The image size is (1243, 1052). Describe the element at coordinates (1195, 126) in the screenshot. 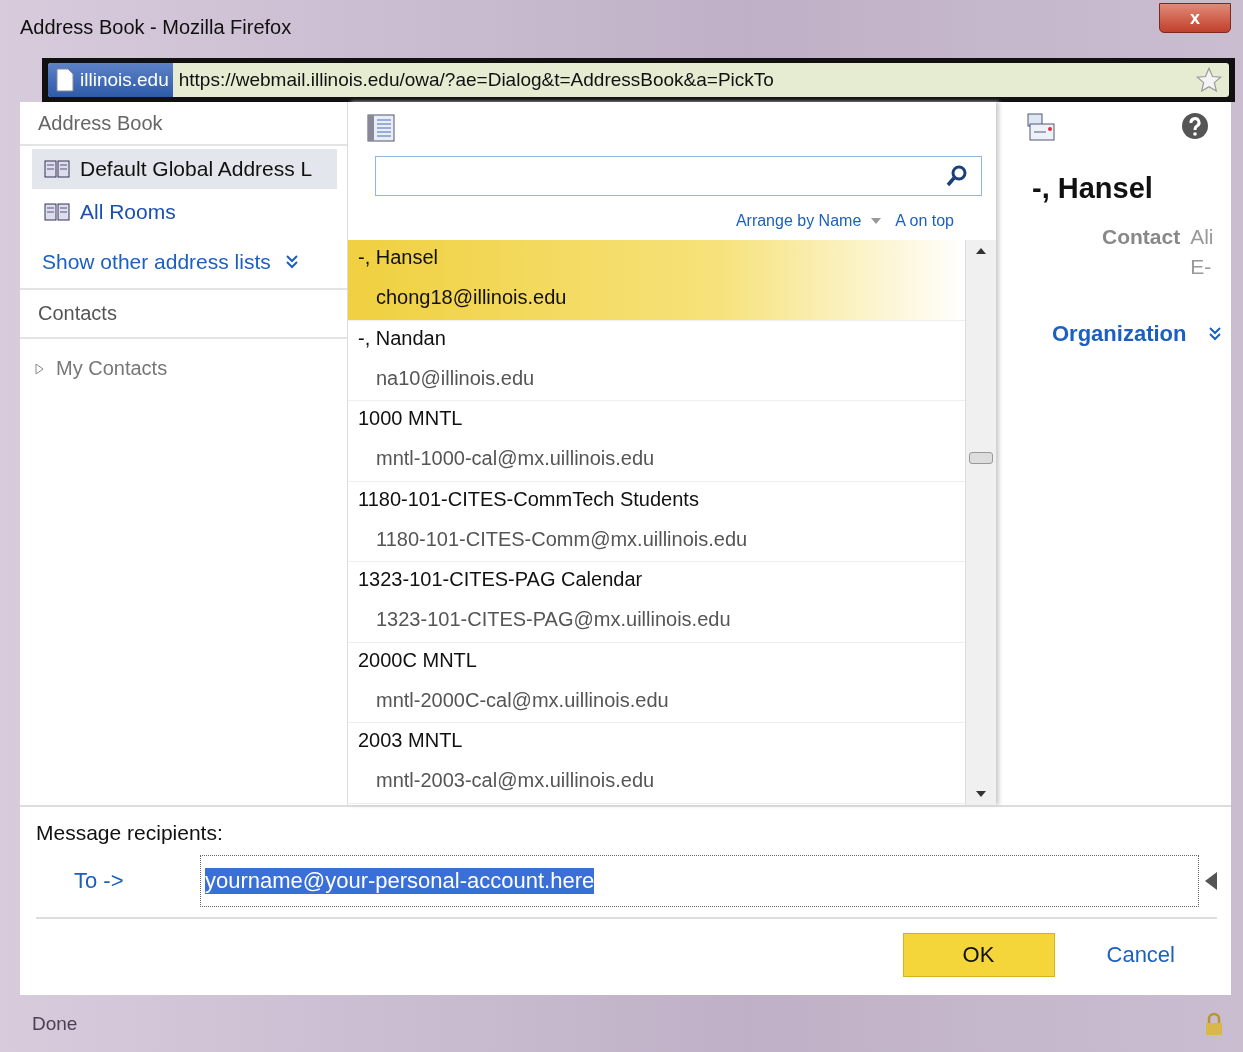

I see `help-icon` at that location.